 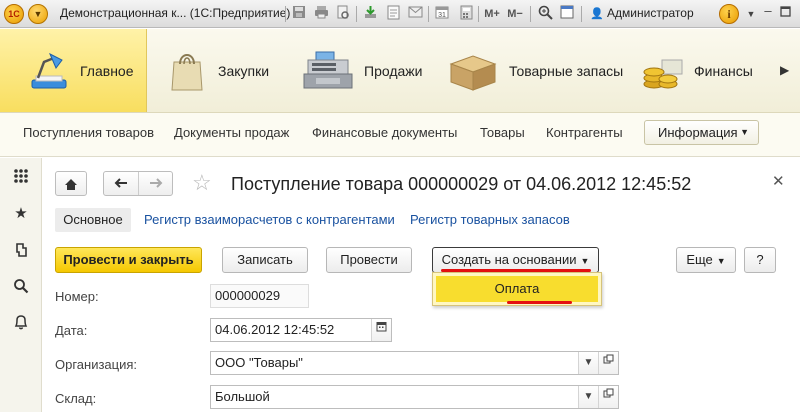 I want to click on help-button: ?, so click(x=760, y=260).